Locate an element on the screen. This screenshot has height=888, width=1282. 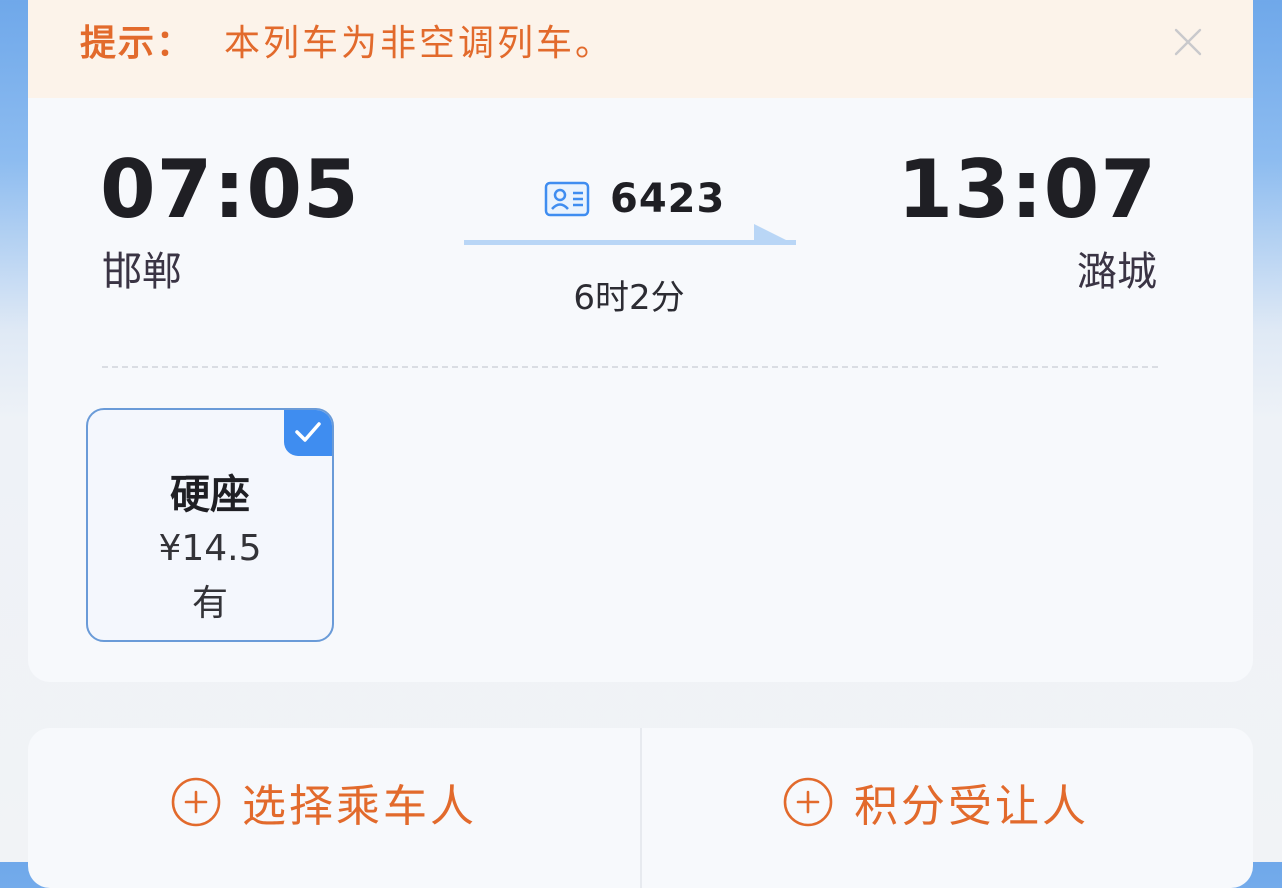
arrival-station: 潞城 is located at coordinates (1117, 272).